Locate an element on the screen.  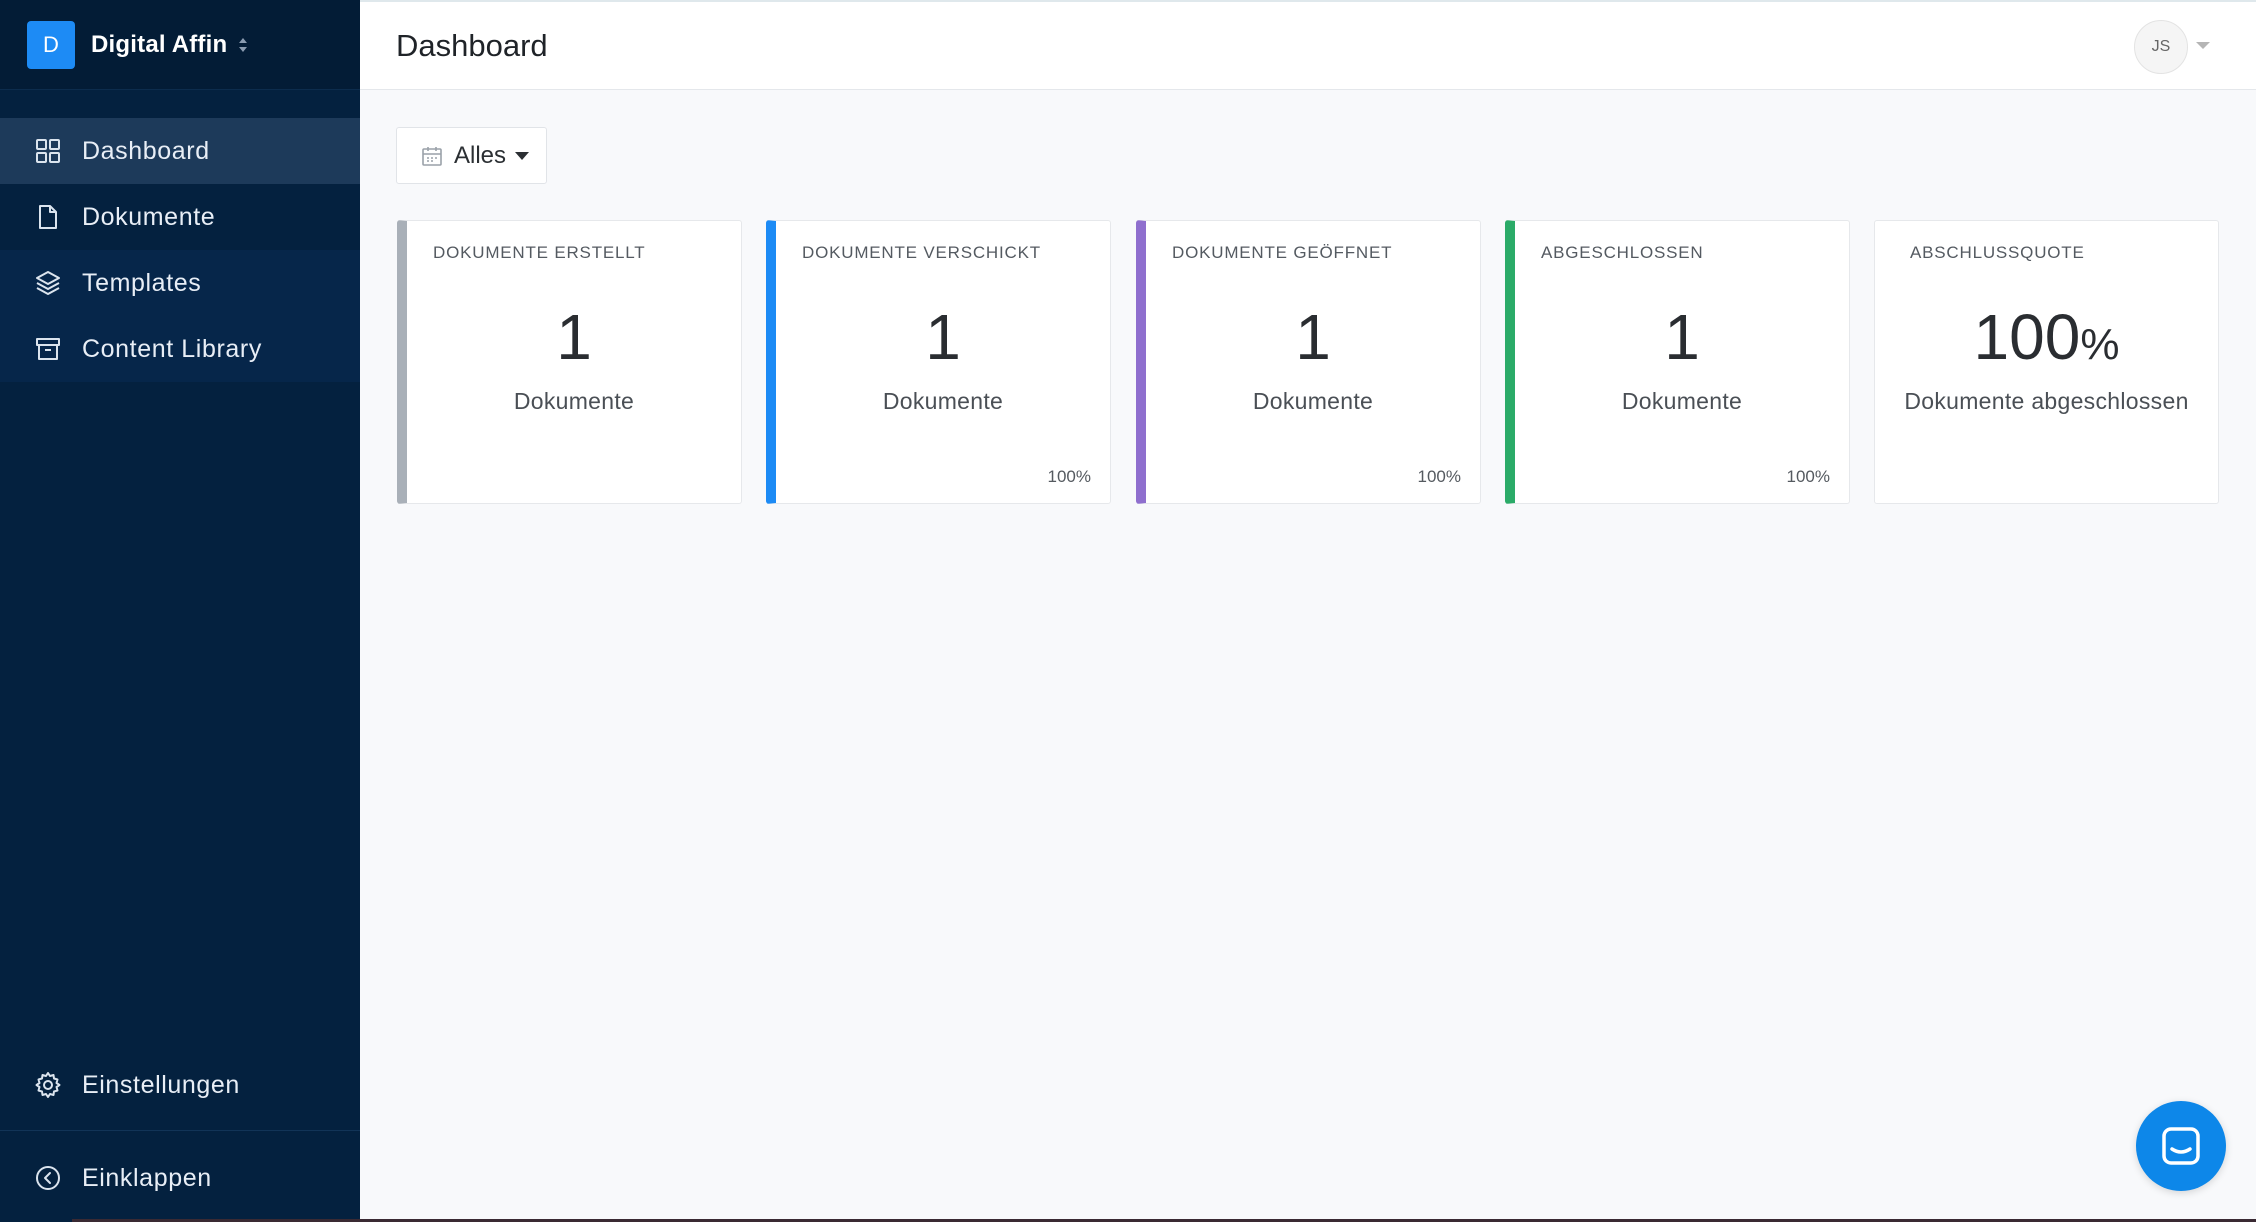
workspace-switcher: D Digital Affin is located at coordinates (180, 45).